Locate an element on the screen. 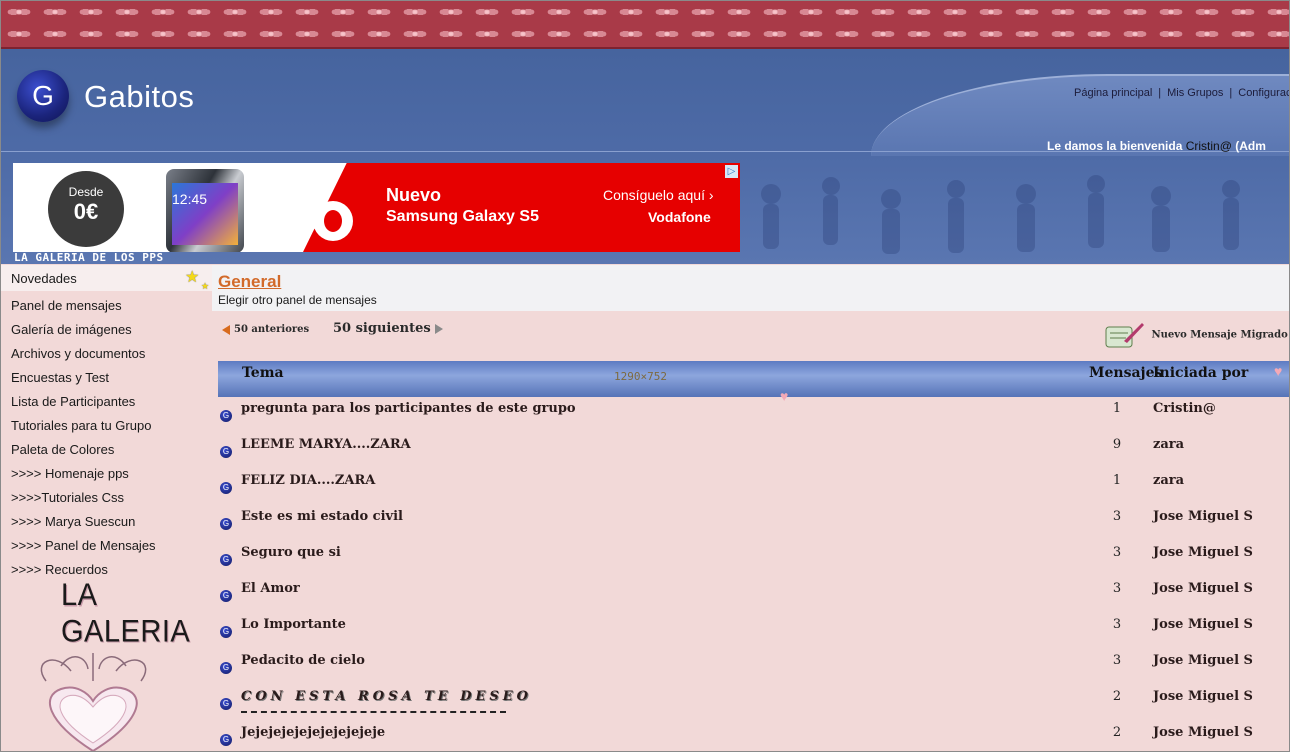 The height and width of the screenshot is (752, 1290). sidebar-item-recuerdos: >>>> Recuerdos is located at coordinates (59, 569).